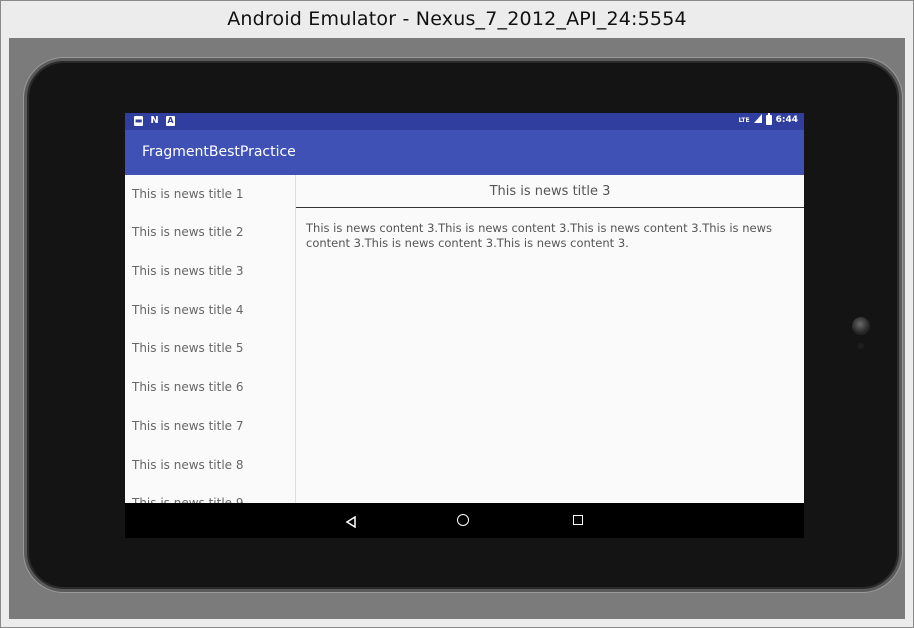  I want to click on list-item: This is news title 7, so click(210, 426).